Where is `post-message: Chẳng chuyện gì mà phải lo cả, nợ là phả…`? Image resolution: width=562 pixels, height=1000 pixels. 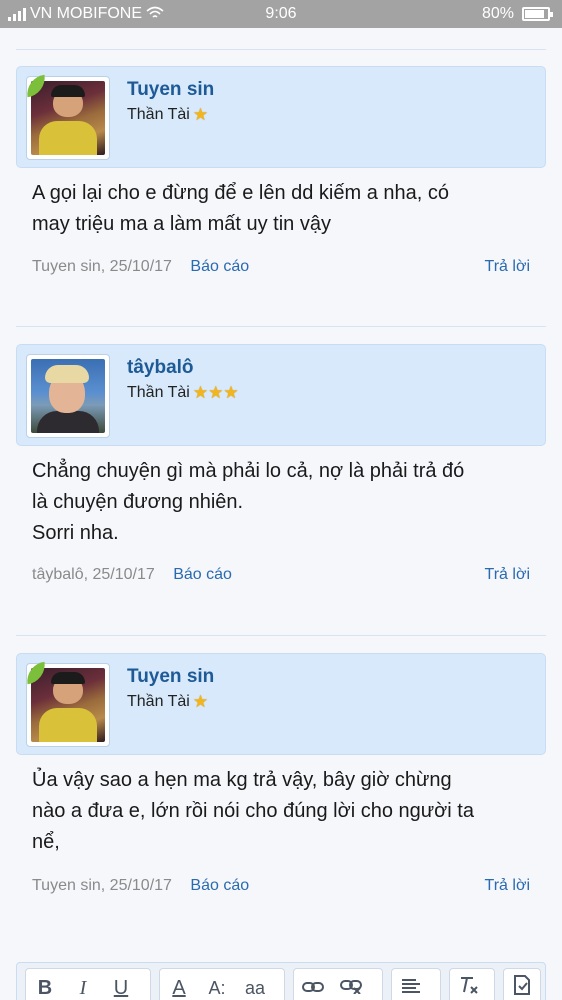
post-message: Chẳng chuyện gì mà phải lo cả, nợ là phả… is located at coordinates (282, 502).